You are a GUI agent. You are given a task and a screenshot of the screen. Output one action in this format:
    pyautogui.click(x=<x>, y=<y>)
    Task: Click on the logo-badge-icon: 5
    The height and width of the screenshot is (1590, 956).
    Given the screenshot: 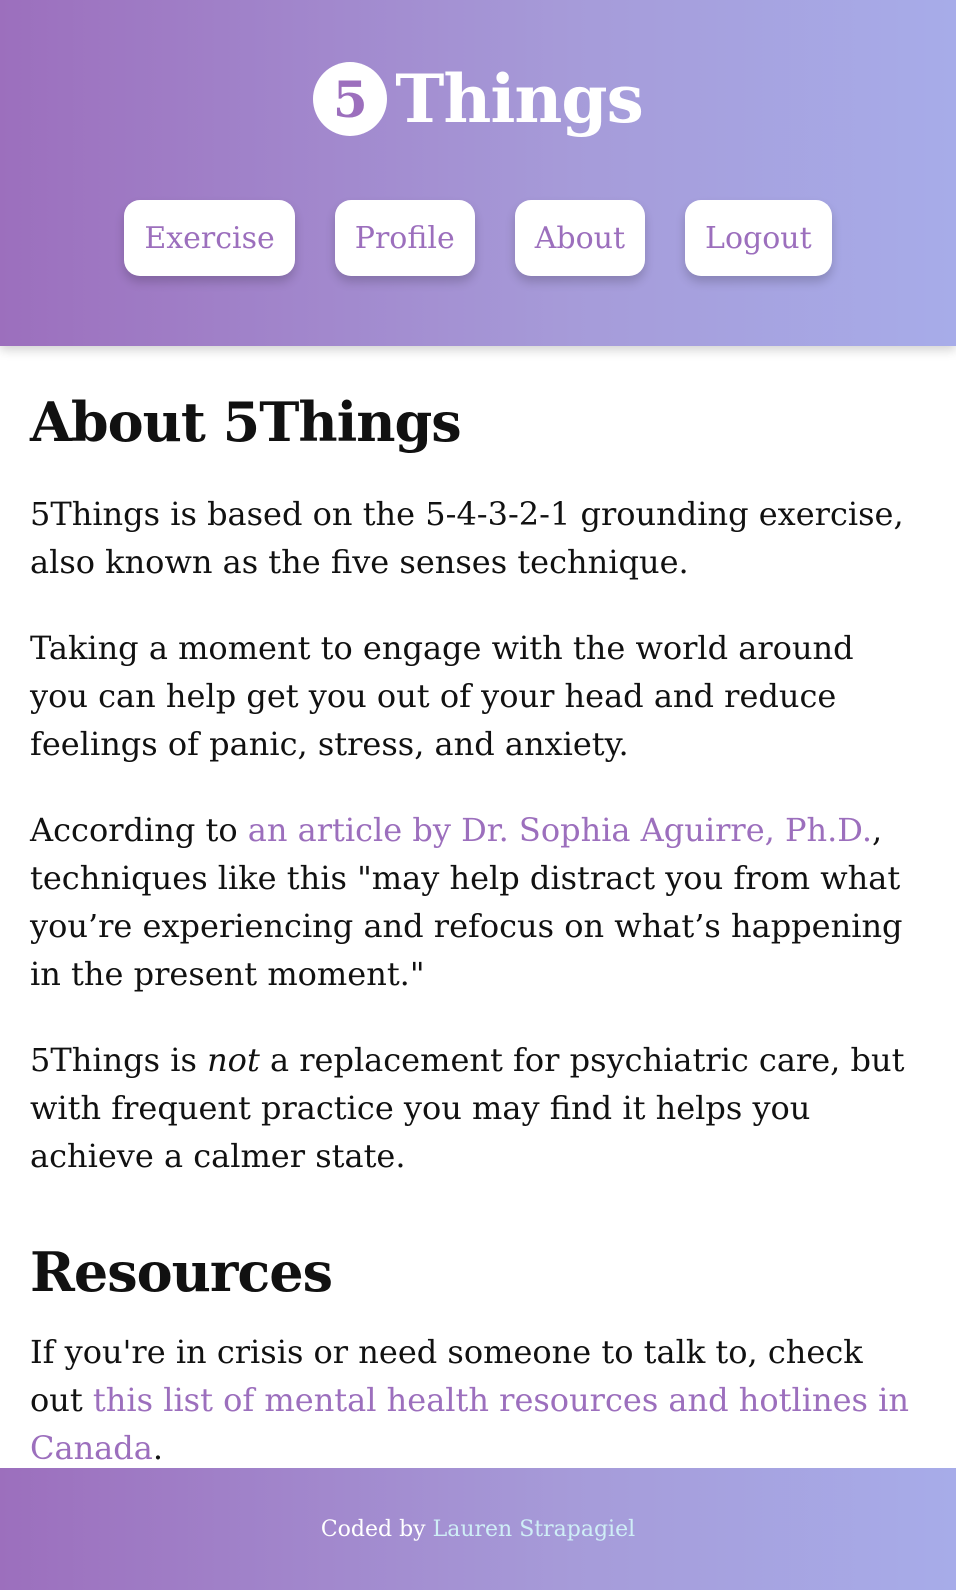 What is the action you would take?
    pyautogui.click(x=350, y=99)
    